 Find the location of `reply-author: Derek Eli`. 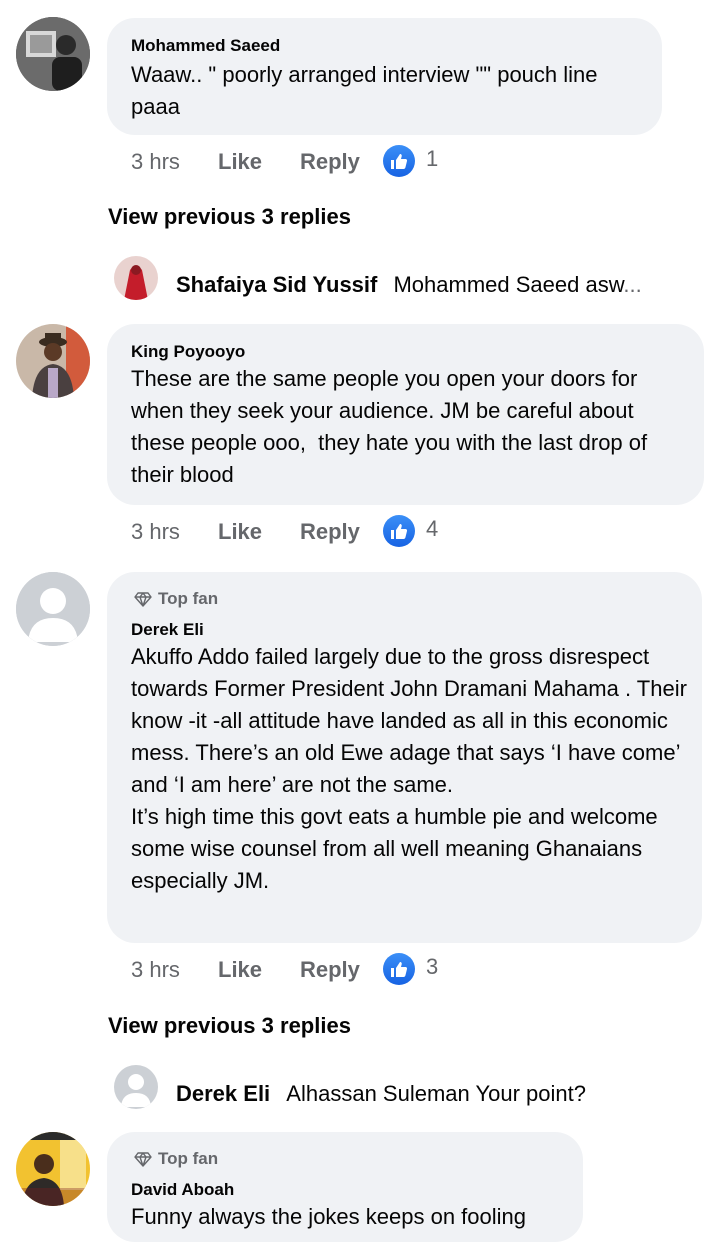

reply-author: Derek Eli is located at coordinates (223, 1093).